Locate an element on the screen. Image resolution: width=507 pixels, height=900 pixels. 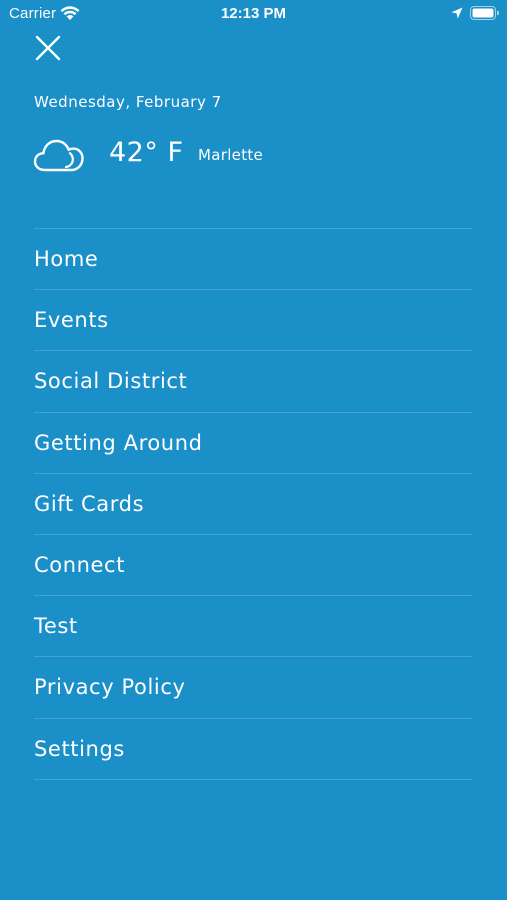
close-icon is located at coordinates (48, 48).